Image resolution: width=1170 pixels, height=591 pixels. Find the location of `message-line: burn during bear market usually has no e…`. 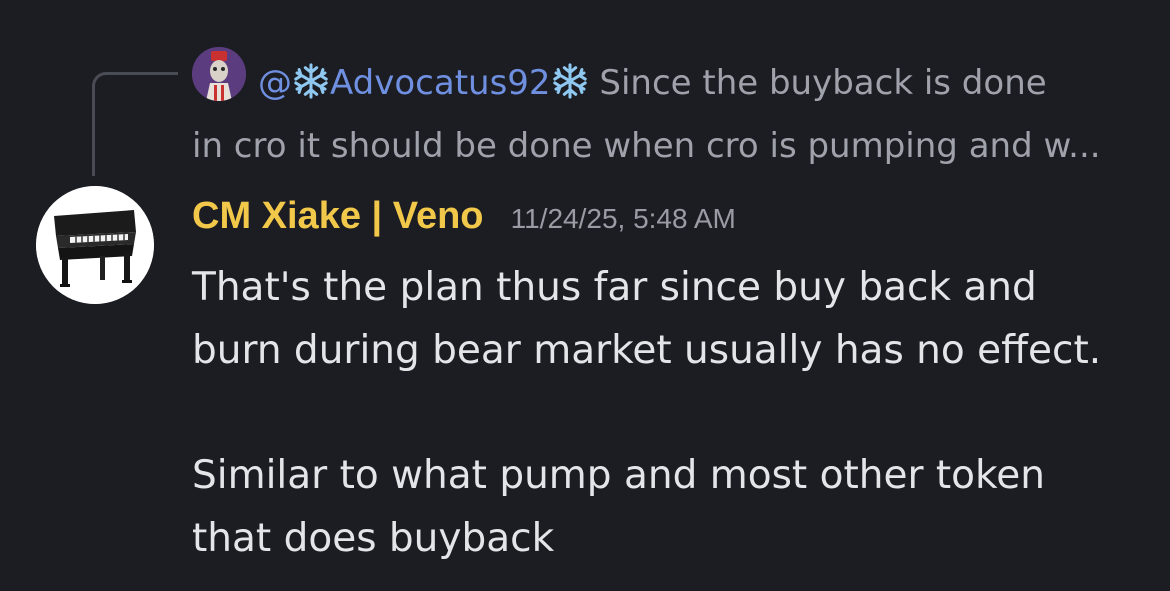

message-line: burn during bear market usually has no e… is located at coordinates (647, 350).